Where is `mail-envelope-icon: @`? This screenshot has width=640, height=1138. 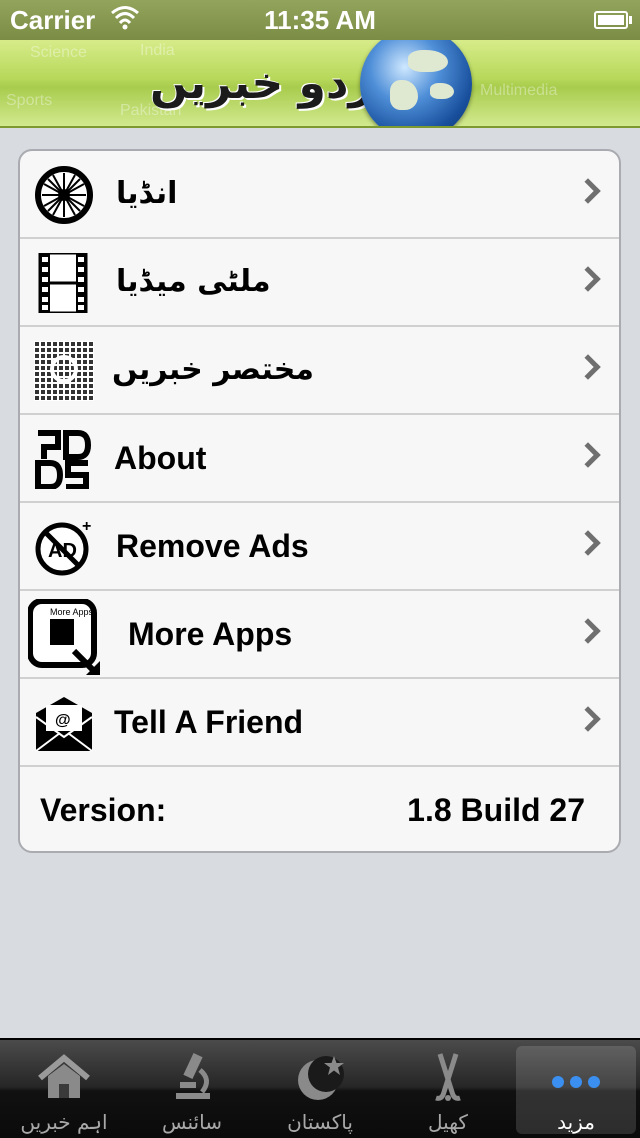 mail-envelope-icon: @ is located at coordinates (64, 723).